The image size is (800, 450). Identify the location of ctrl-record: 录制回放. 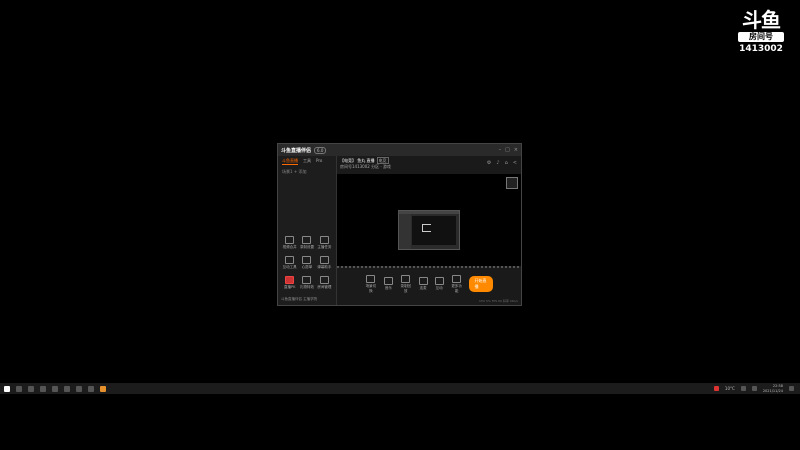
(406, 284).